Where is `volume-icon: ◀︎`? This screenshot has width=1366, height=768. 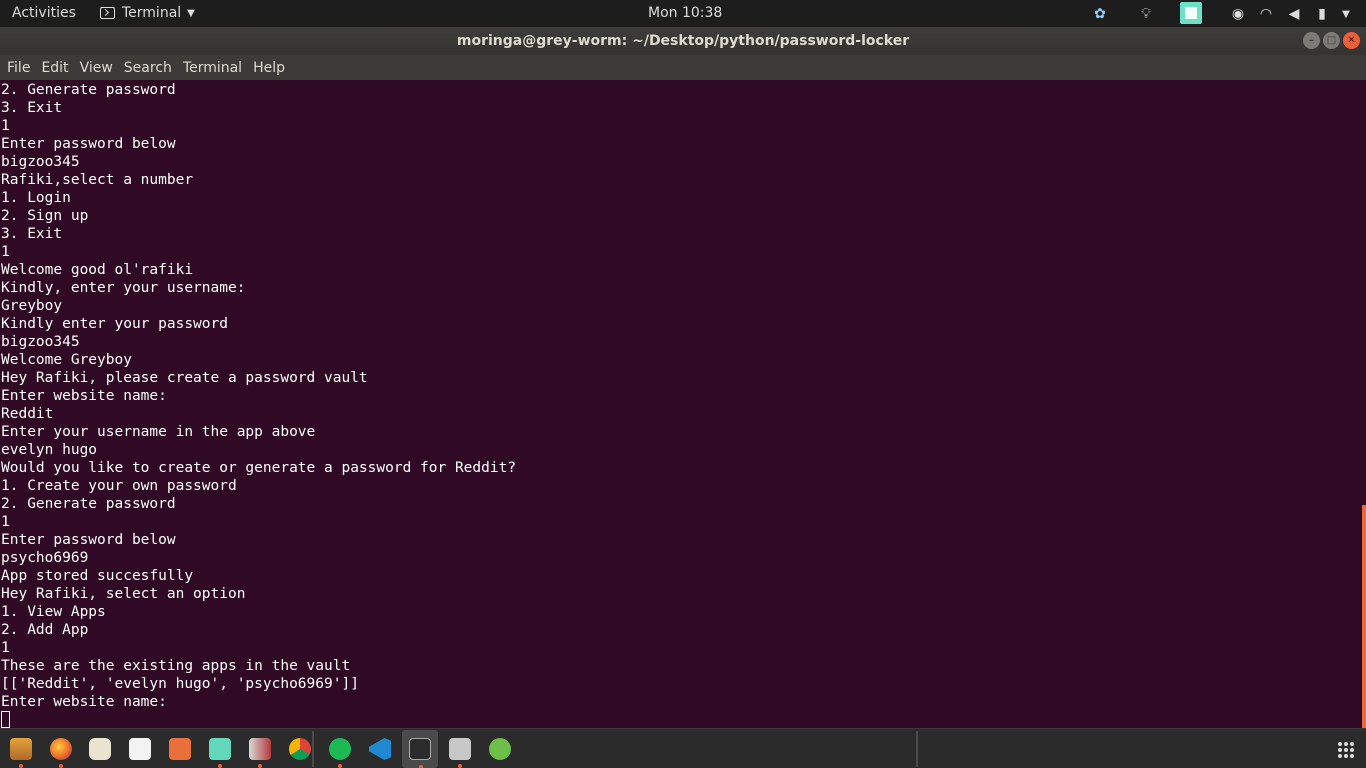
volume-icon: ◀︎ is located at coordinates (1294, 14).